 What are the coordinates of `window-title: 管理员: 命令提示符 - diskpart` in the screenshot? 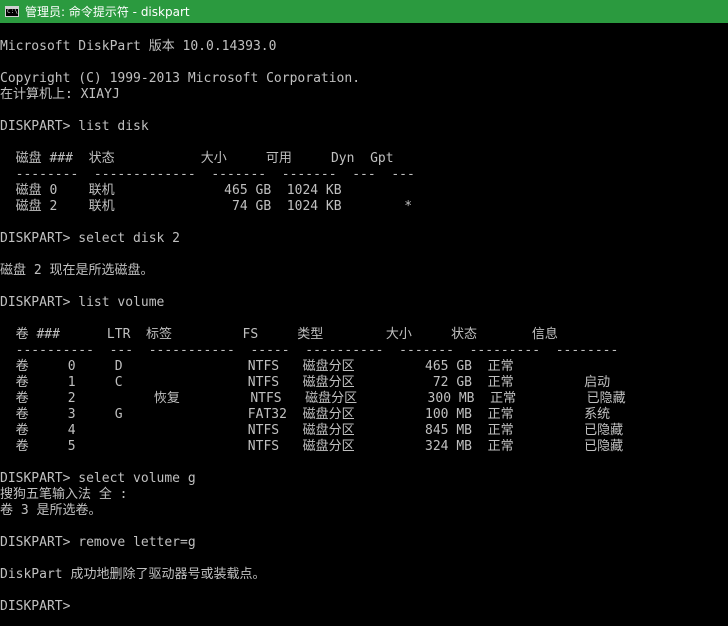 It's located at (107, 12).